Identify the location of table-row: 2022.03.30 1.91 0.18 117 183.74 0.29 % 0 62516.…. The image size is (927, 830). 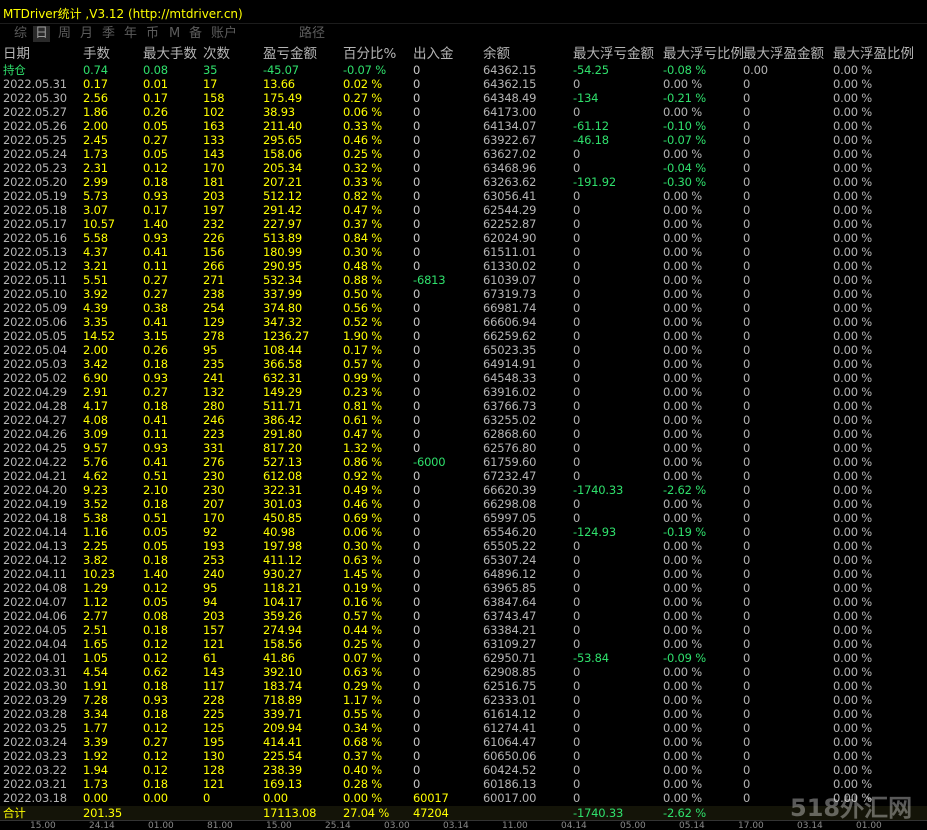
(463, 686).